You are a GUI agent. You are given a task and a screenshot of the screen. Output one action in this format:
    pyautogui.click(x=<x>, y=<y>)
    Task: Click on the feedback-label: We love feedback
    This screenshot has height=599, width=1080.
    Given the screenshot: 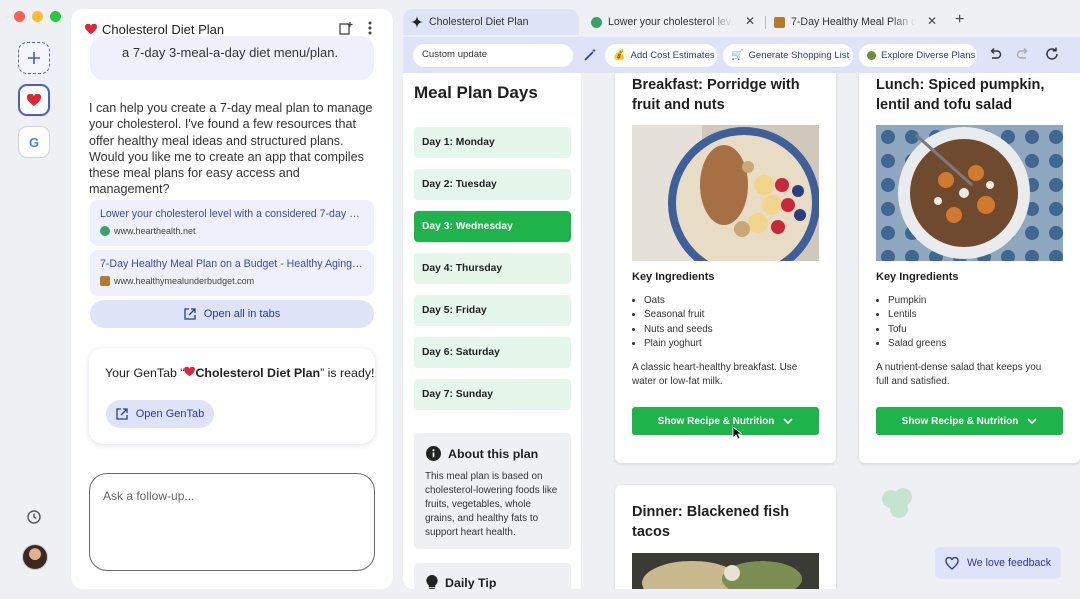 What is the action you would take?
    pyautogui.click(x=1009, y=563)
    